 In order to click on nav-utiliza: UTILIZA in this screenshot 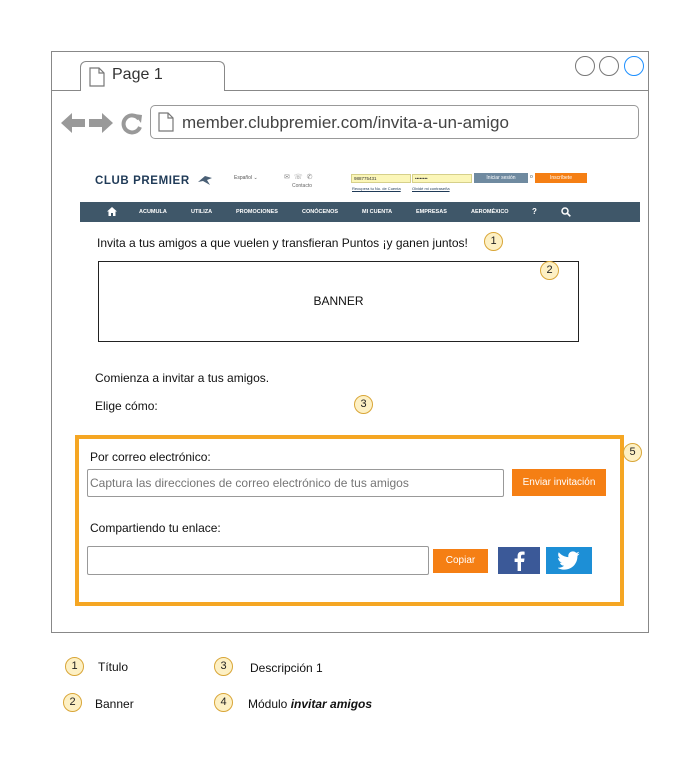, I will do `click(201, 212)`.